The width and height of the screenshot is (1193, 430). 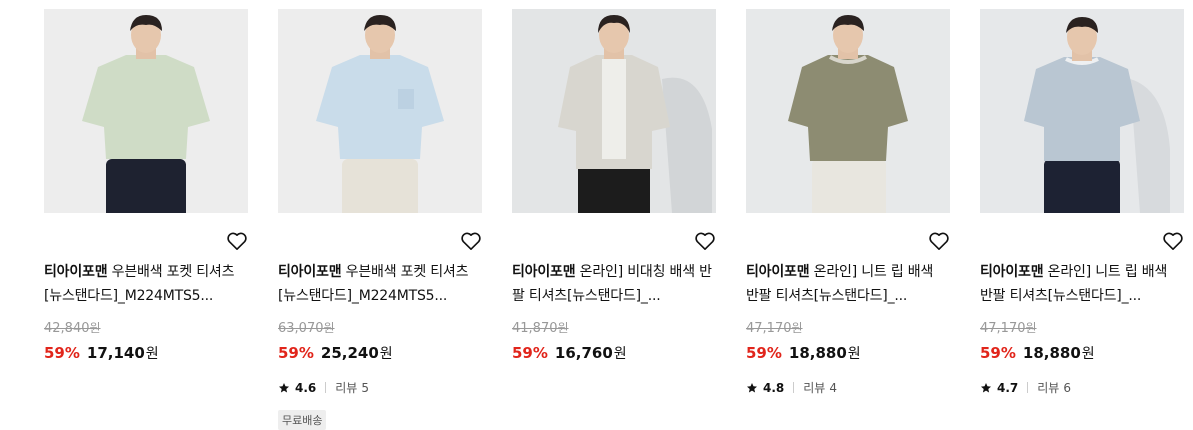 I want to click on original-price: 42,840원, so click(x=72, y=327).